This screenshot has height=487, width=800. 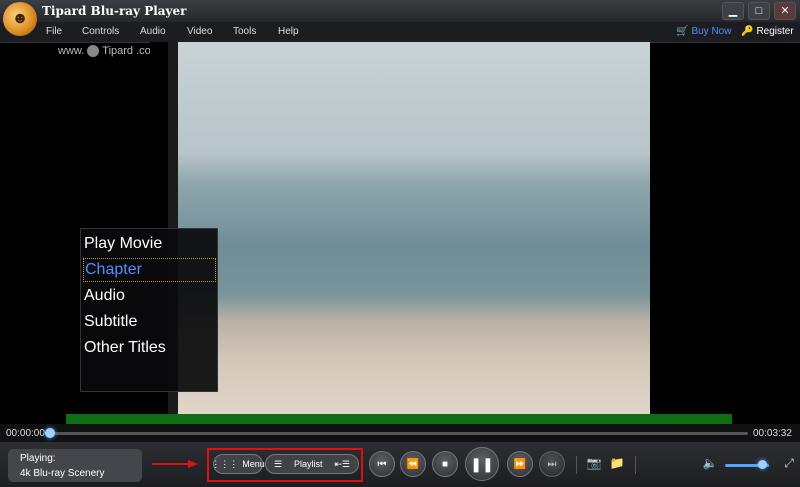 I want to click on register-label: Register, so click(x=775, y=31).